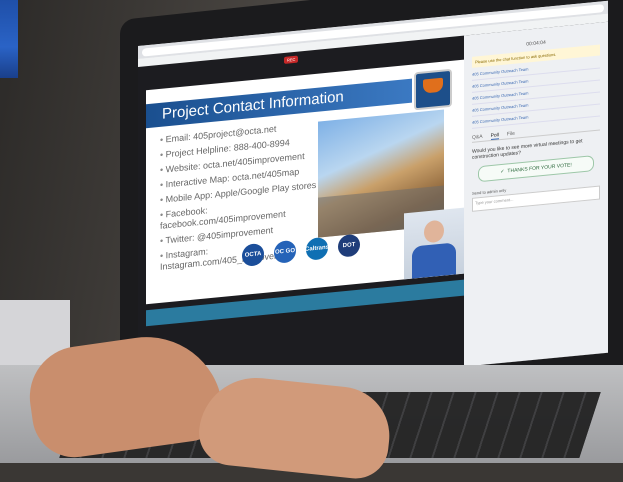 The image size is (623, 482). Describe the element at coordinates (9, 39) in the screenshot. I see `flag-decoration` at that location.